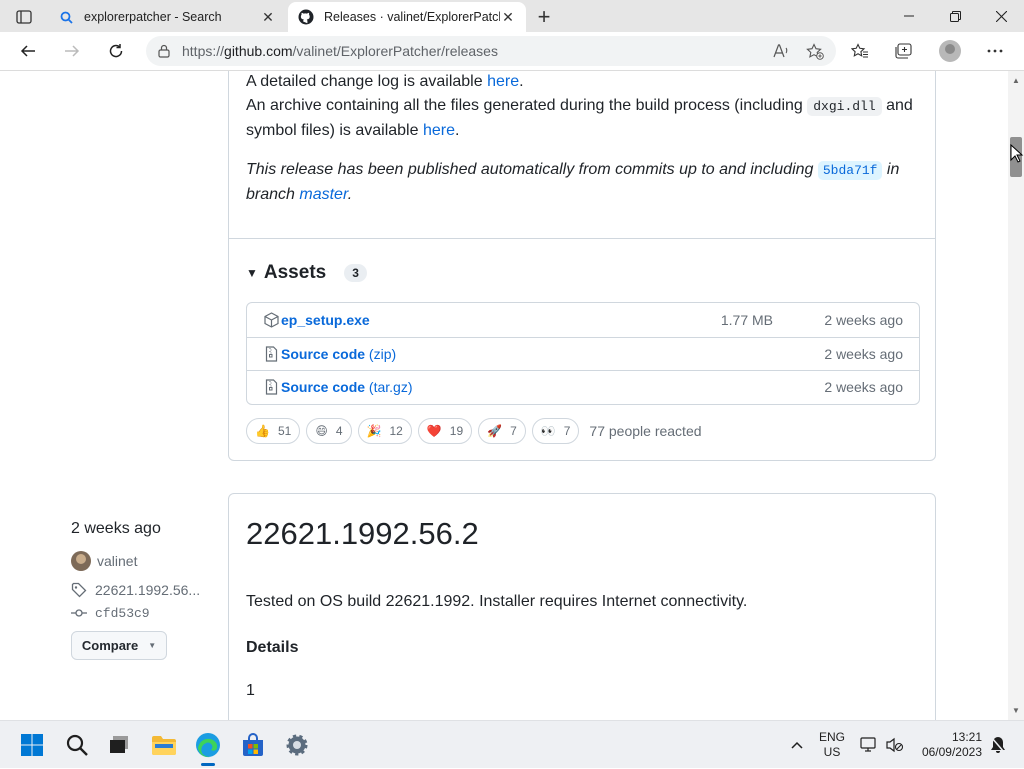 The image size is (1024, 769). Describe the element at coordinates (389, 387) in the screenshot. I see `asset-ext: (tar.gz)` at that location.